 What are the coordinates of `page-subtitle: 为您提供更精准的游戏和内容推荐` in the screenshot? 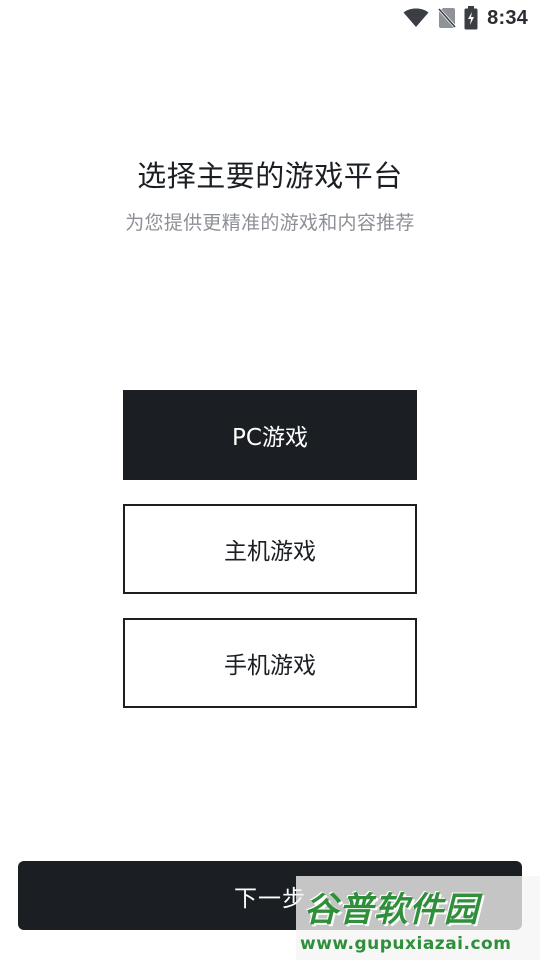 It's located at (270, 223).